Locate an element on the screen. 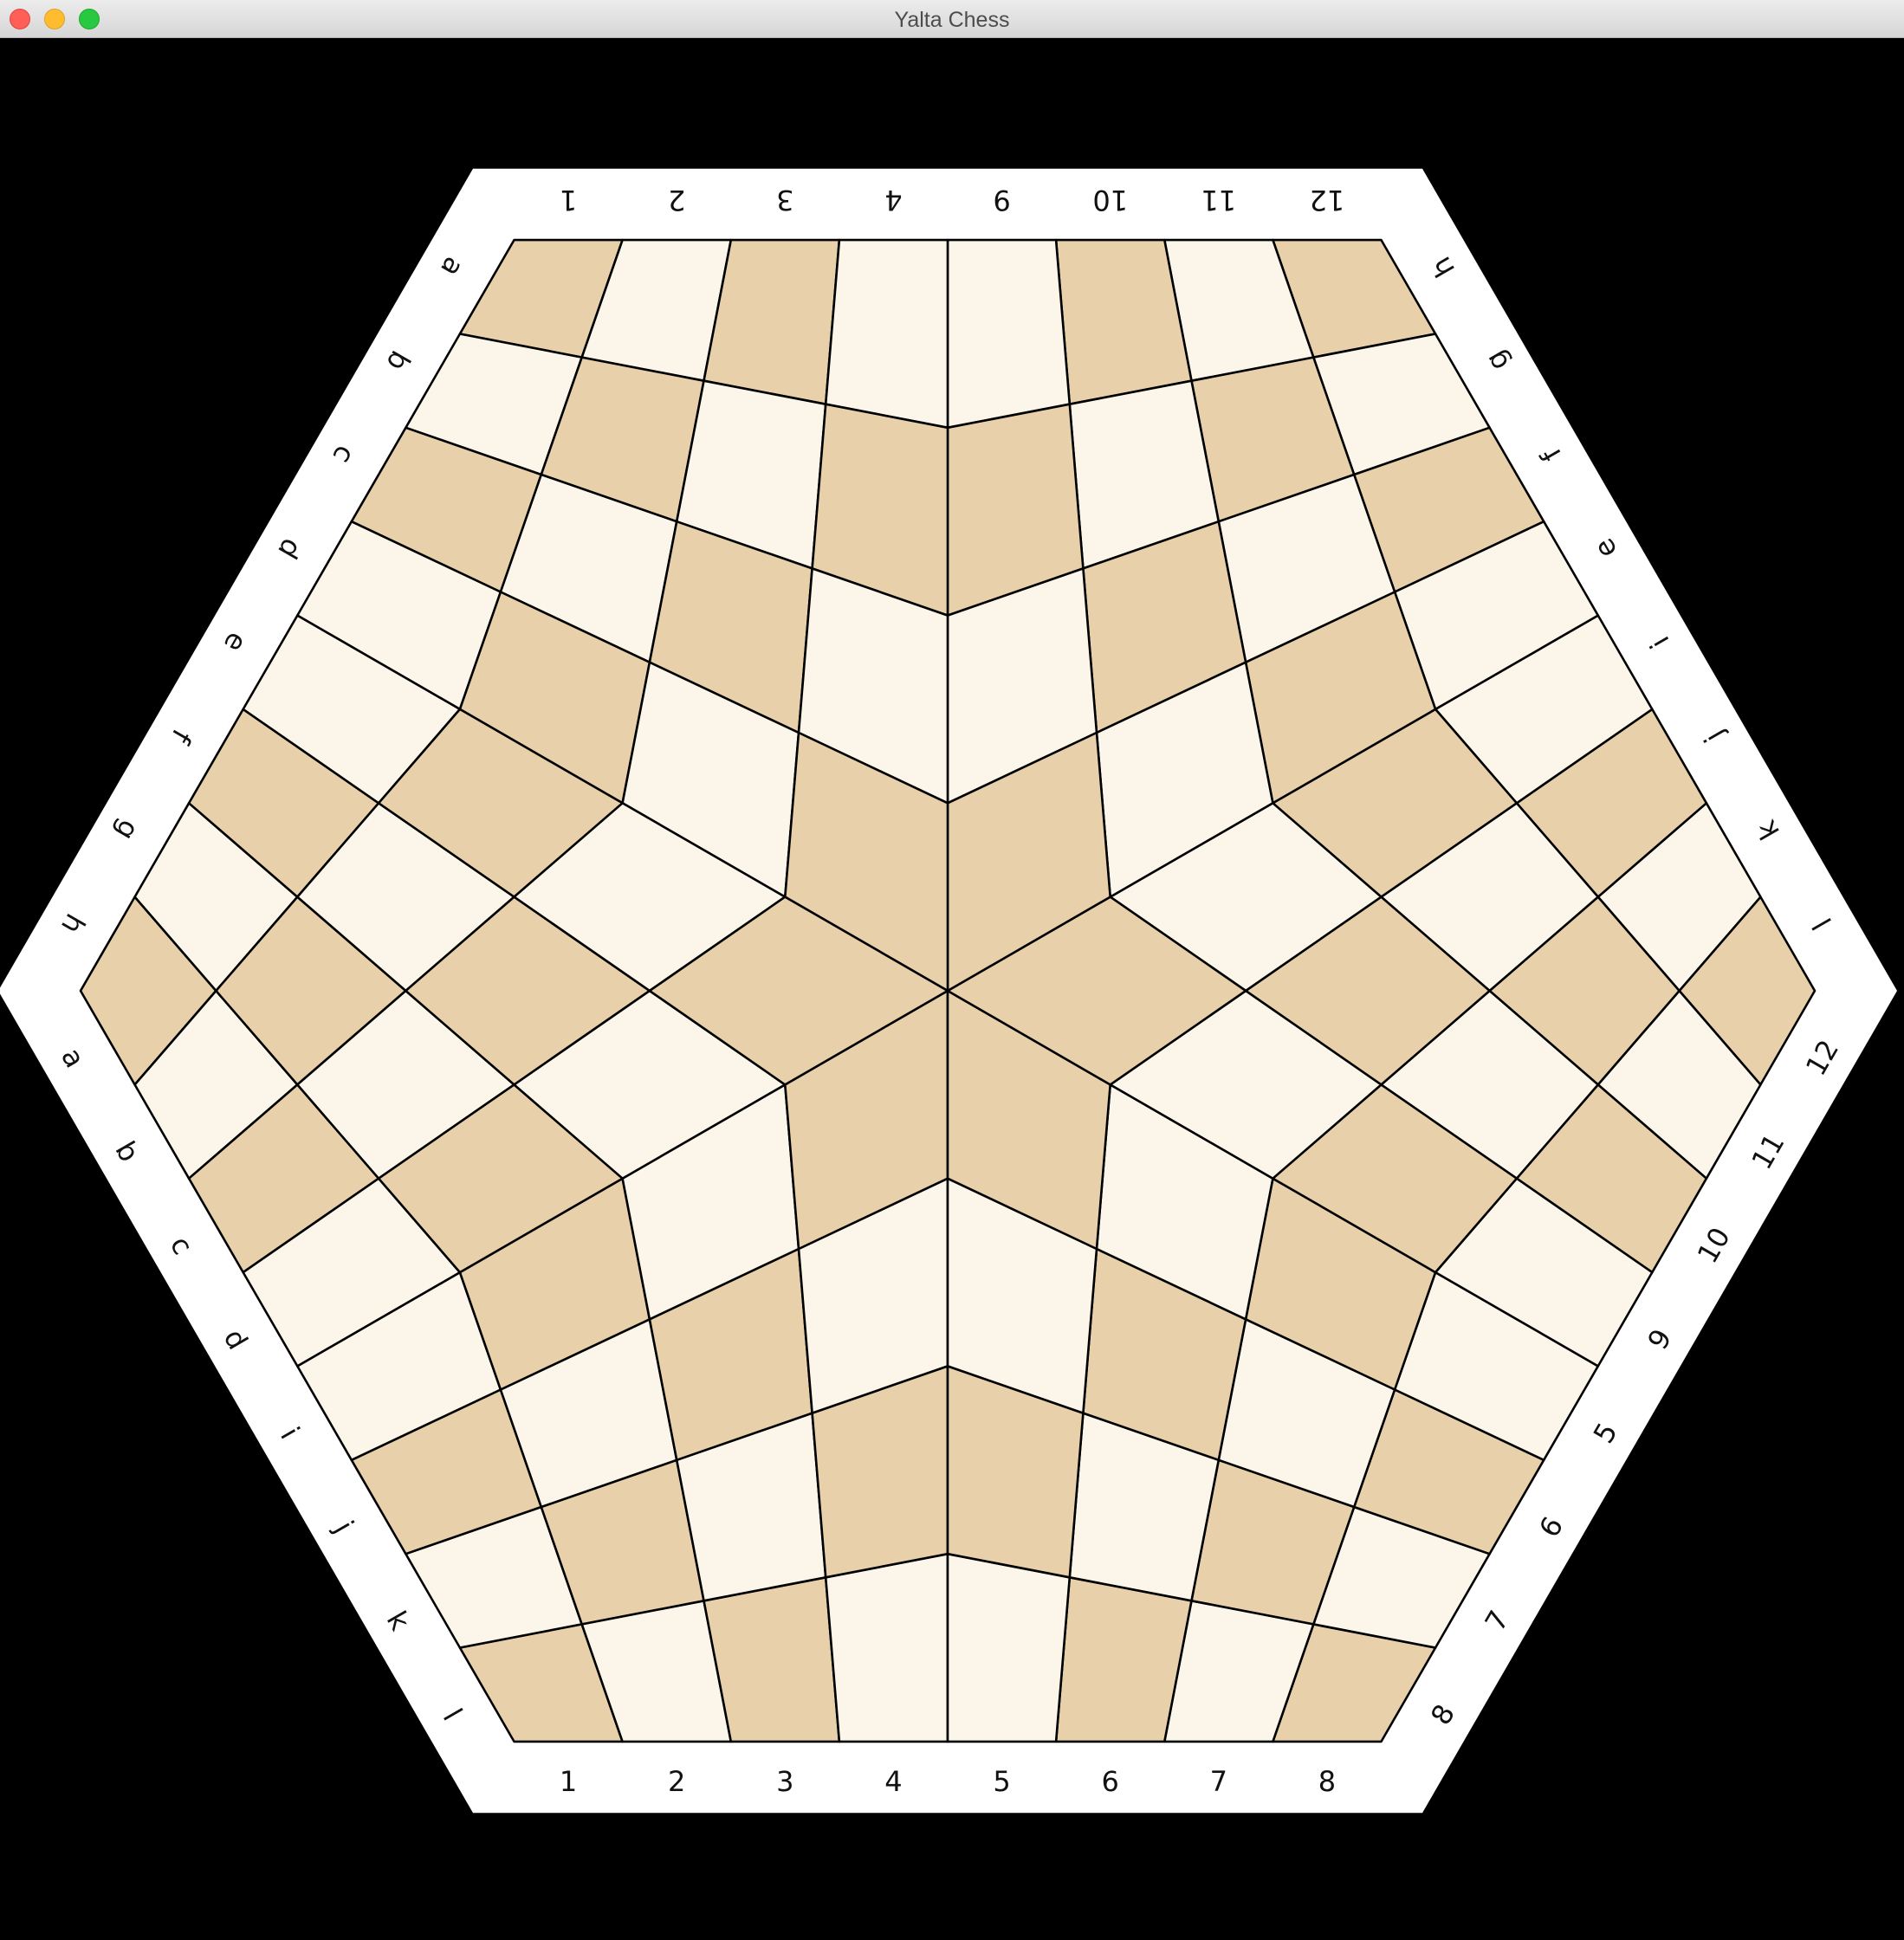 This screenshot has width=1904, height=1940. coordinate-label: 12 is located at coordinates (1327, 200).